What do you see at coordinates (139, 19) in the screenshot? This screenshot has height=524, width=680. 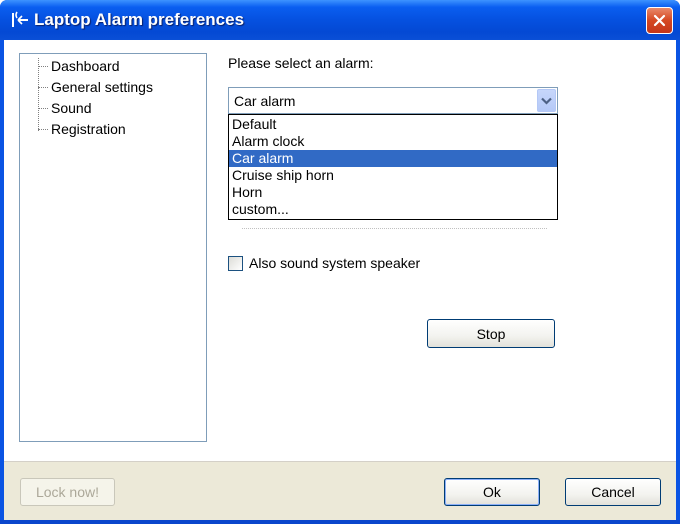 I see `window-title: Laptop Alarm preferences` at bounding box center [139, 19].